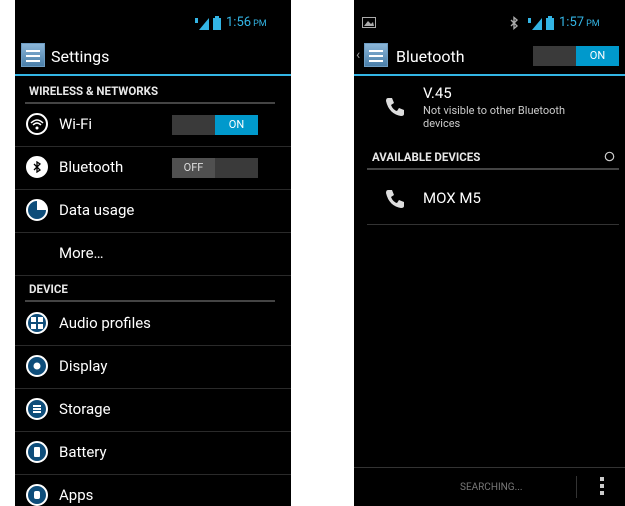 The width and height of the screenshot is (625, 506). I want to click on settings-item-label: Battery, so click(83, 452).